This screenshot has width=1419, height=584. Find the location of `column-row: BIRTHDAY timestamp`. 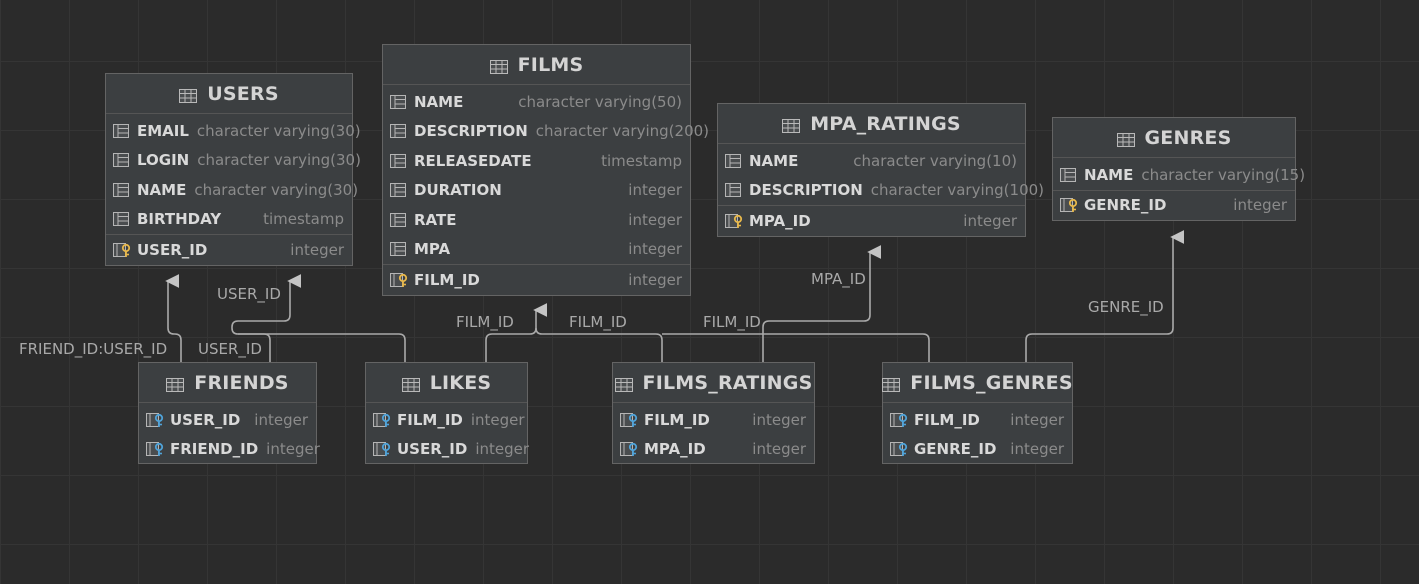

column-row: BIRTHDAY timestamp is located at coordinates (229, 220).